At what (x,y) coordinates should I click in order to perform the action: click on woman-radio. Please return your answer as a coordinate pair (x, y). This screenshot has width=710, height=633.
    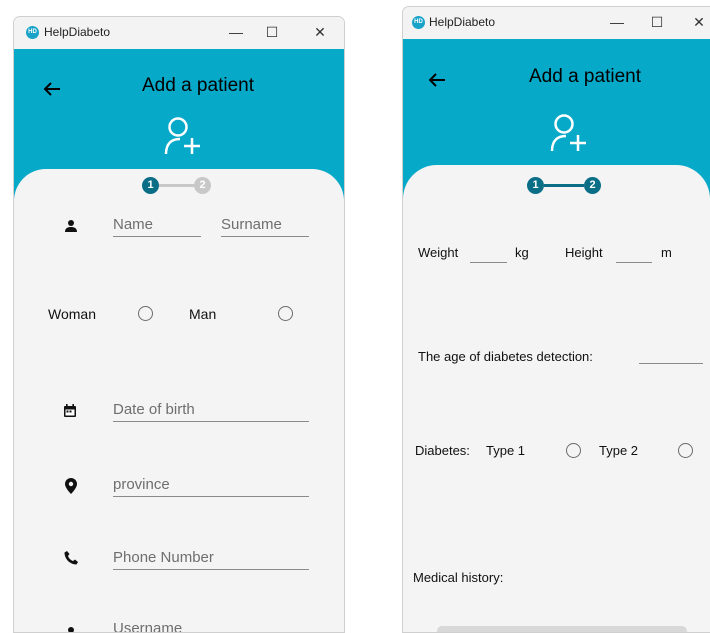
    Looking at the image, I should click on (145, 313).